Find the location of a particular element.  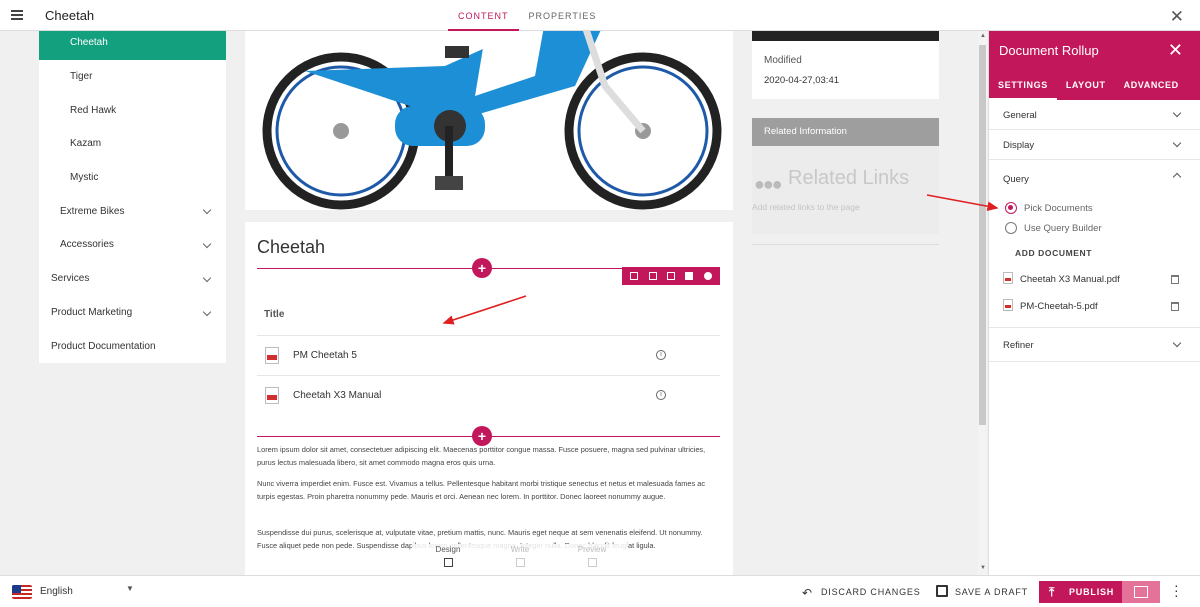

save-draft-button: SAVE A DRAFT is located at coordinates (991, 592).